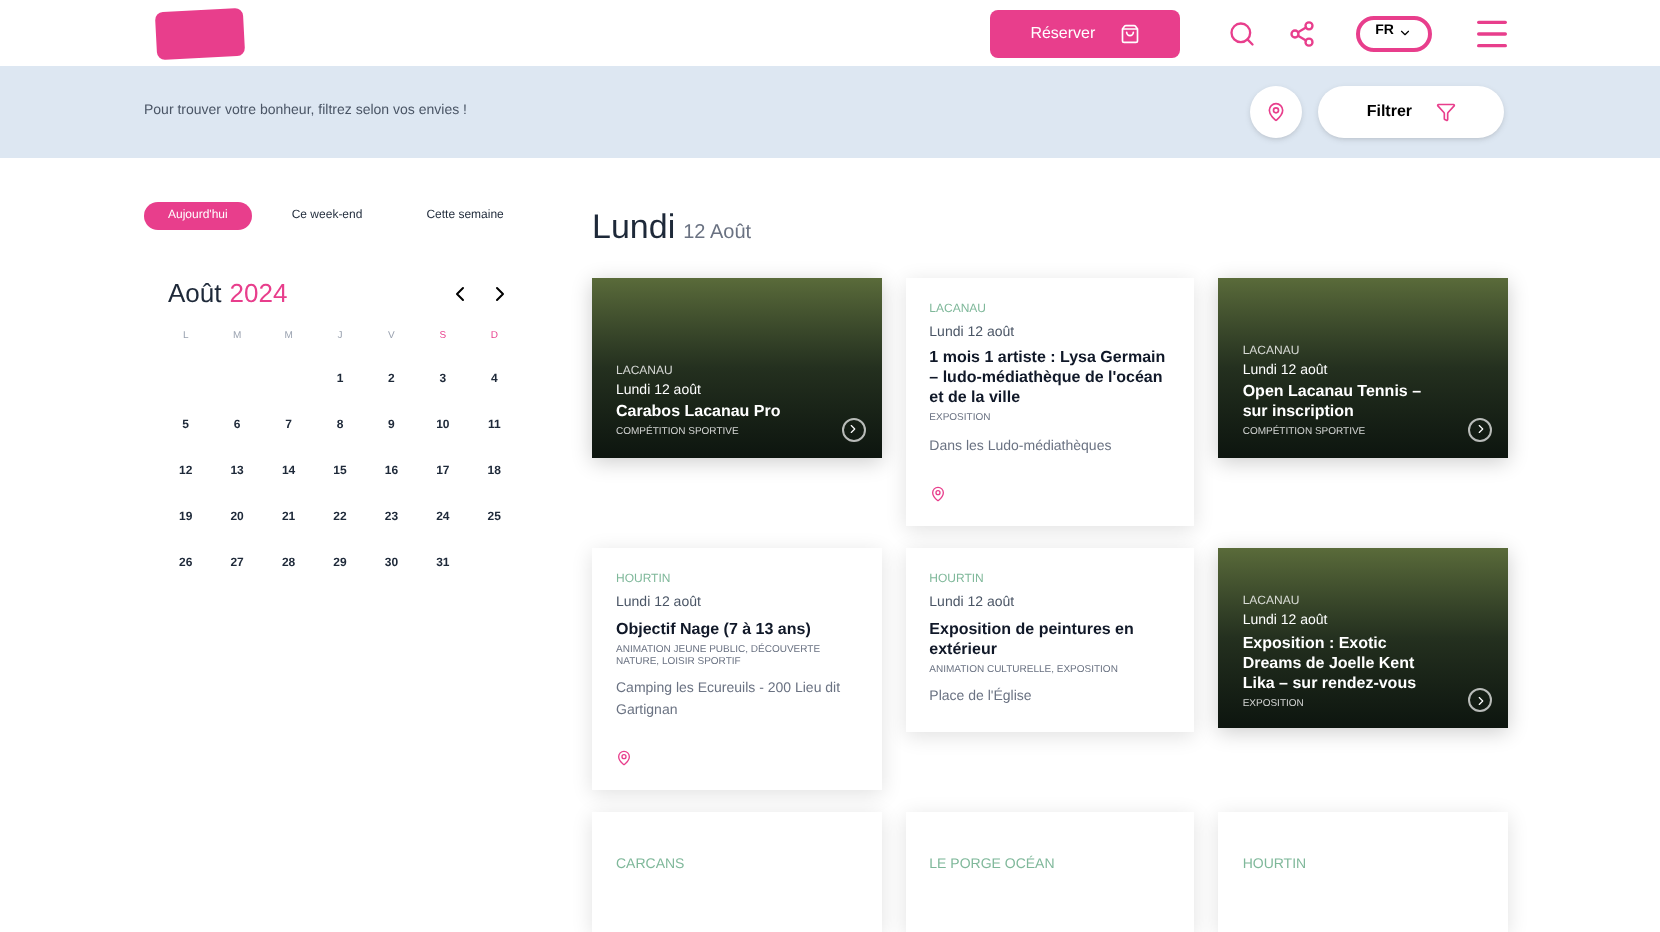  I want to click on event-title: Exposition : Exotic Dreams de Joelle Kent Lika – sur rendez-vous, so click(1330, 663).